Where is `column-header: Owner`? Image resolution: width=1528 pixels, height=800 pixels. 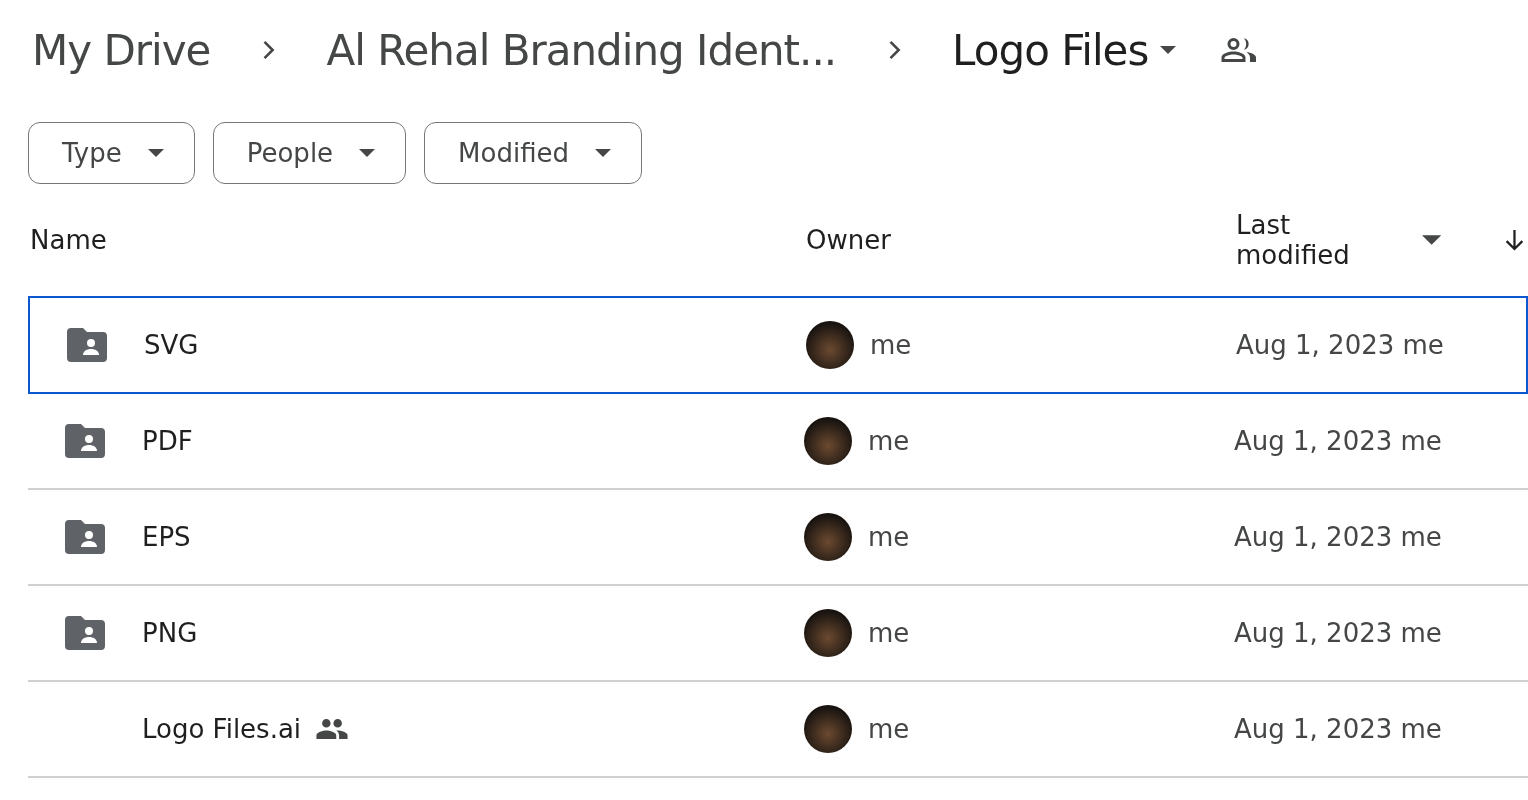 column-header: Owner is located at coordinates (1019, 240).